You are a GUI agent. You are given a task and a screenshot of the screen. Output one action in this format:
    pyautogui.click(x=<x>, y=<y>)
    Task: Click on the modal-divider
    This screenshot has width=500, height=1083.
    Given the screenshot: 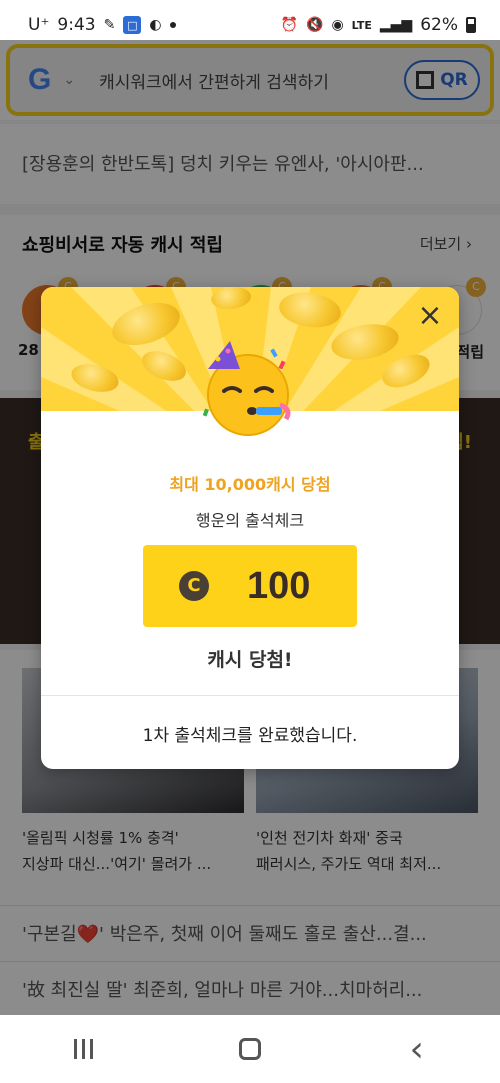 What is the action you would take?
    pyautogui.click(x=250, y=695)
    